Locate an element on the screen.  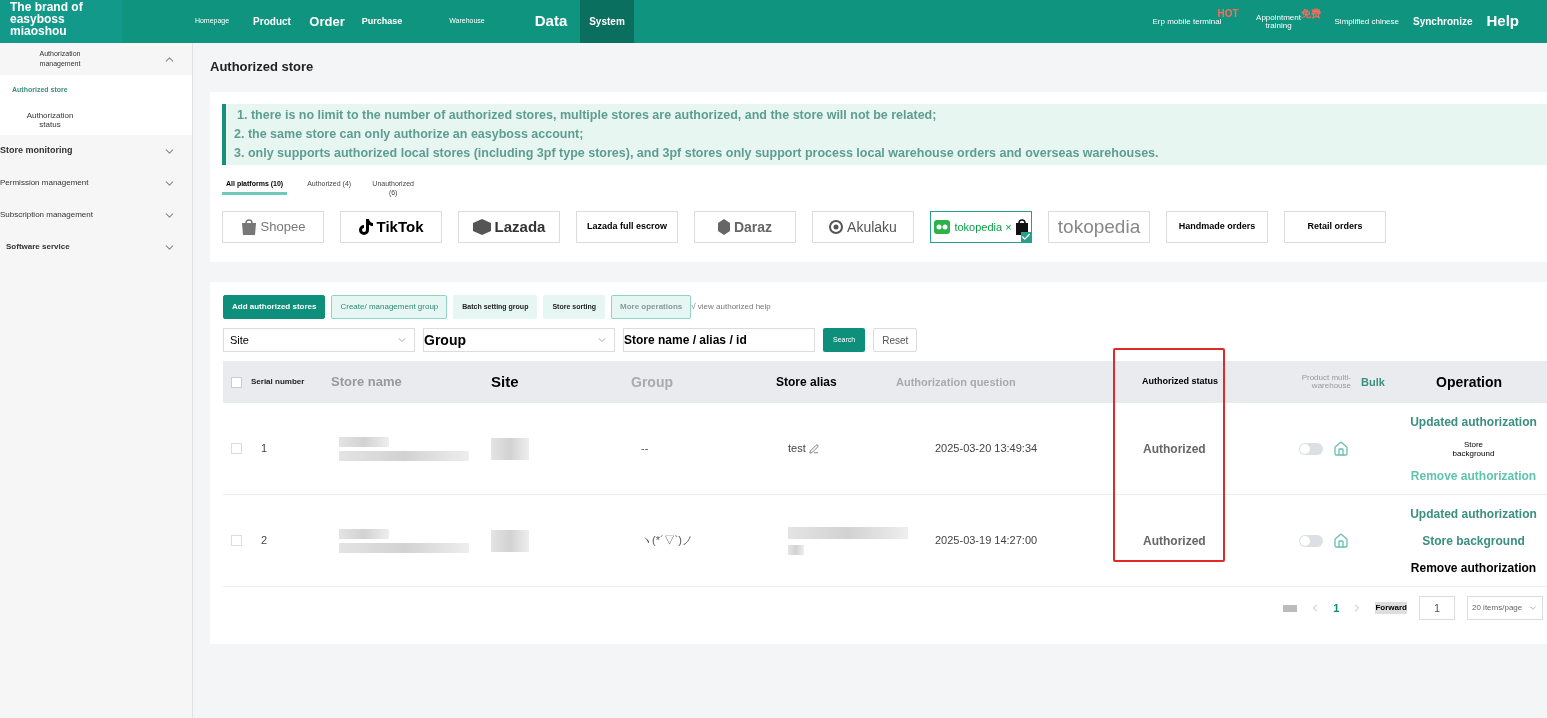
sidebar-item: Authorization status is located at coordinates (96, 120).